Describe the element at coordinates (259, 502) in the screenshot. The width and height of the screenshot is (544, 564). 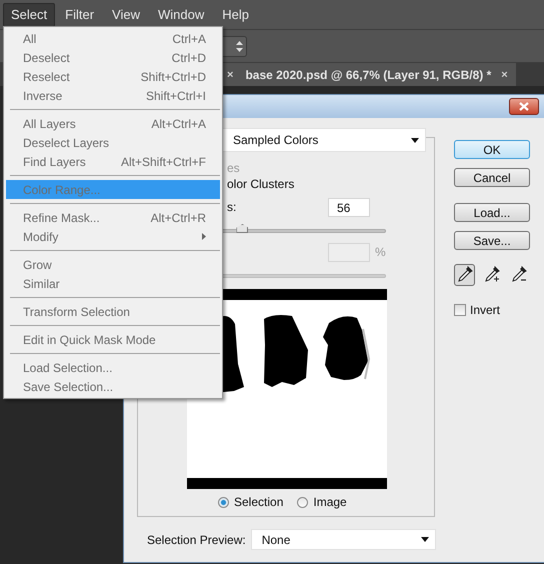
I see `radio-label: Selection` at that location.